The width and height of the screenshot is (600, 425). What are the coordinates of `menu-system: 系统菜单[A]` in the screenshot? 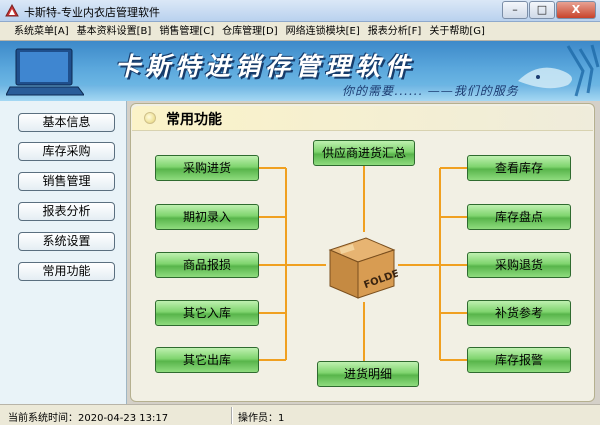 It's located at (41, 31).